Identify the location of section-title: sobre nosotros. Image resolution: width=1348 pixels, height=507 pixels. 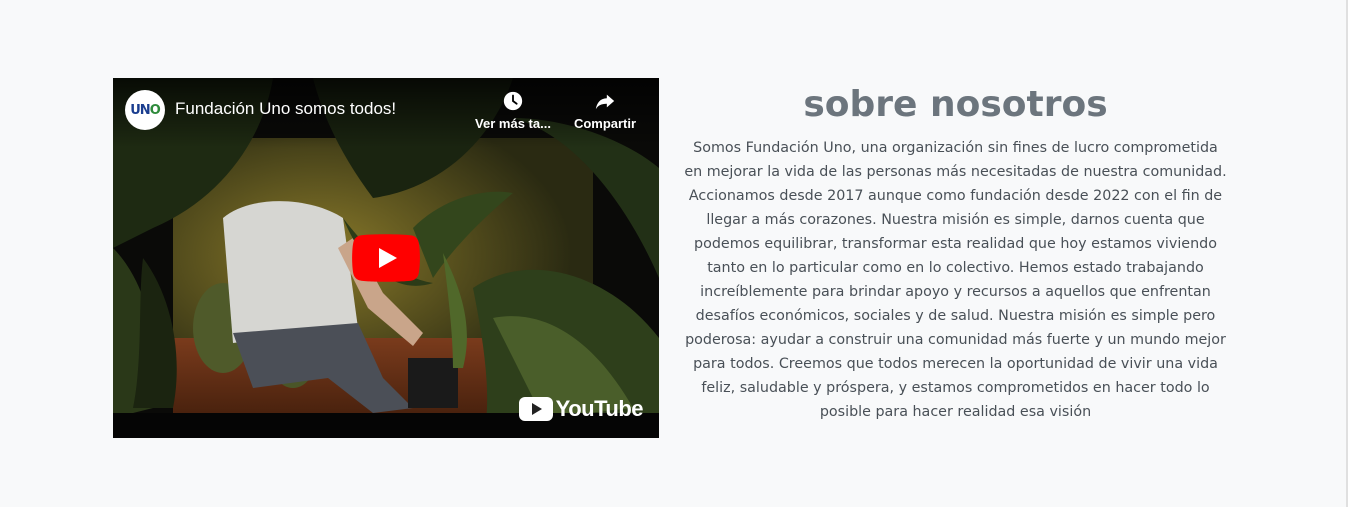
(955, 104).